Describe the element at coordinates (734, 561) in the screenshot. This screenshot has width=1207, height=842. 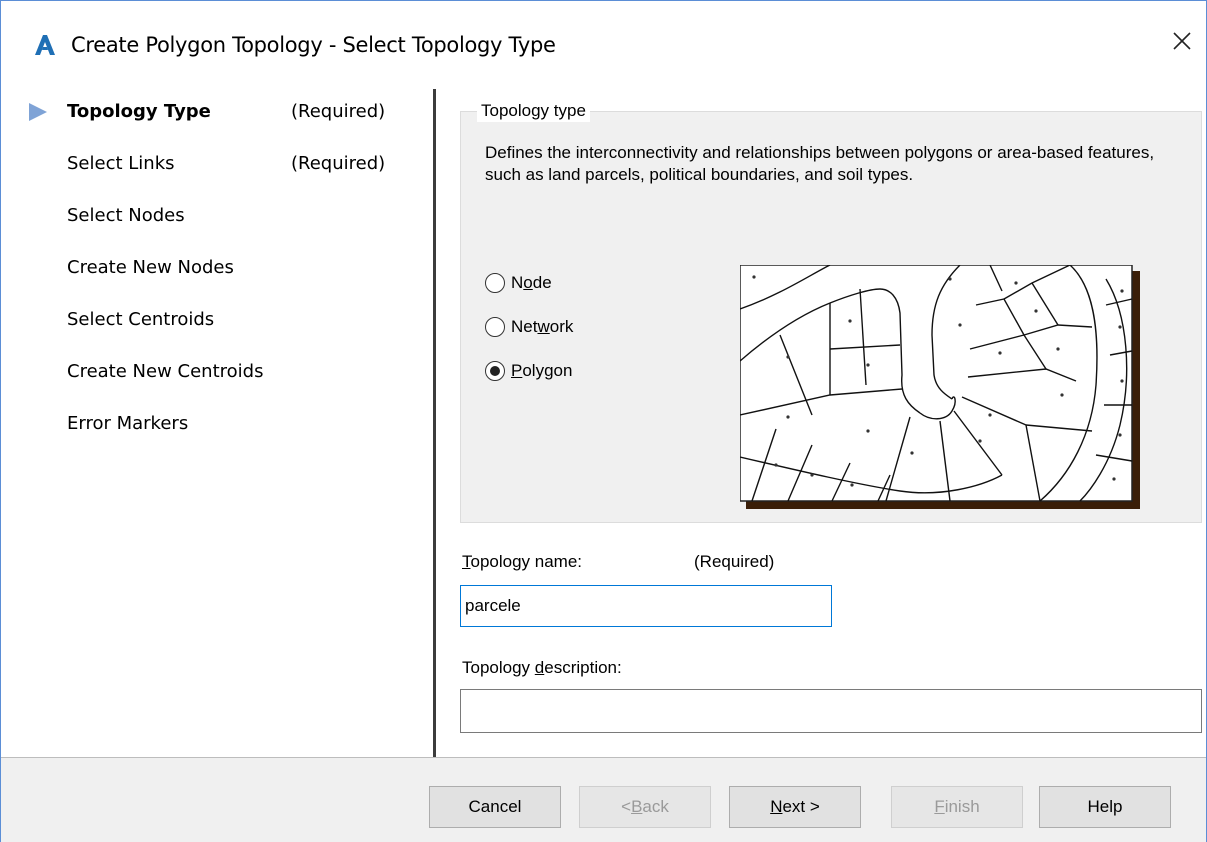
I see `topology-name-required: (Required)` at that location.